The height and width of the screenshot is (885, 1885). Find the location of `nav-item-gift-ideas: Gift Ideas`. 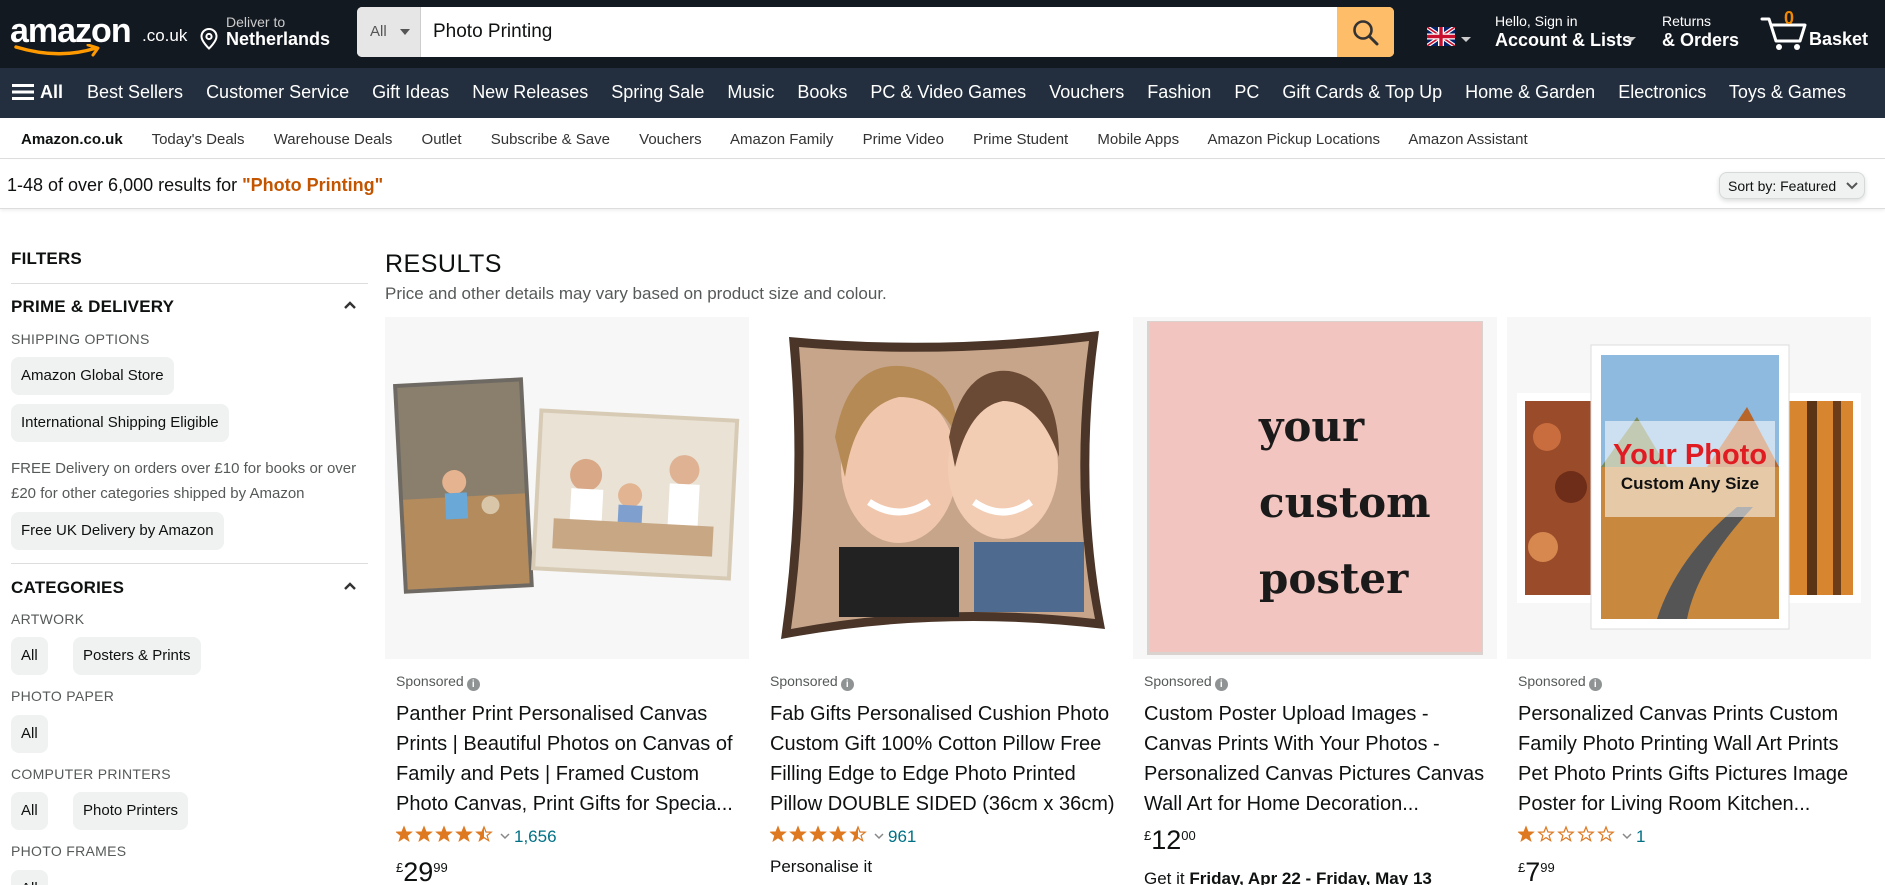

nav-item-gift-ideas: Gift Ideas is located at coordinates (410, 92).